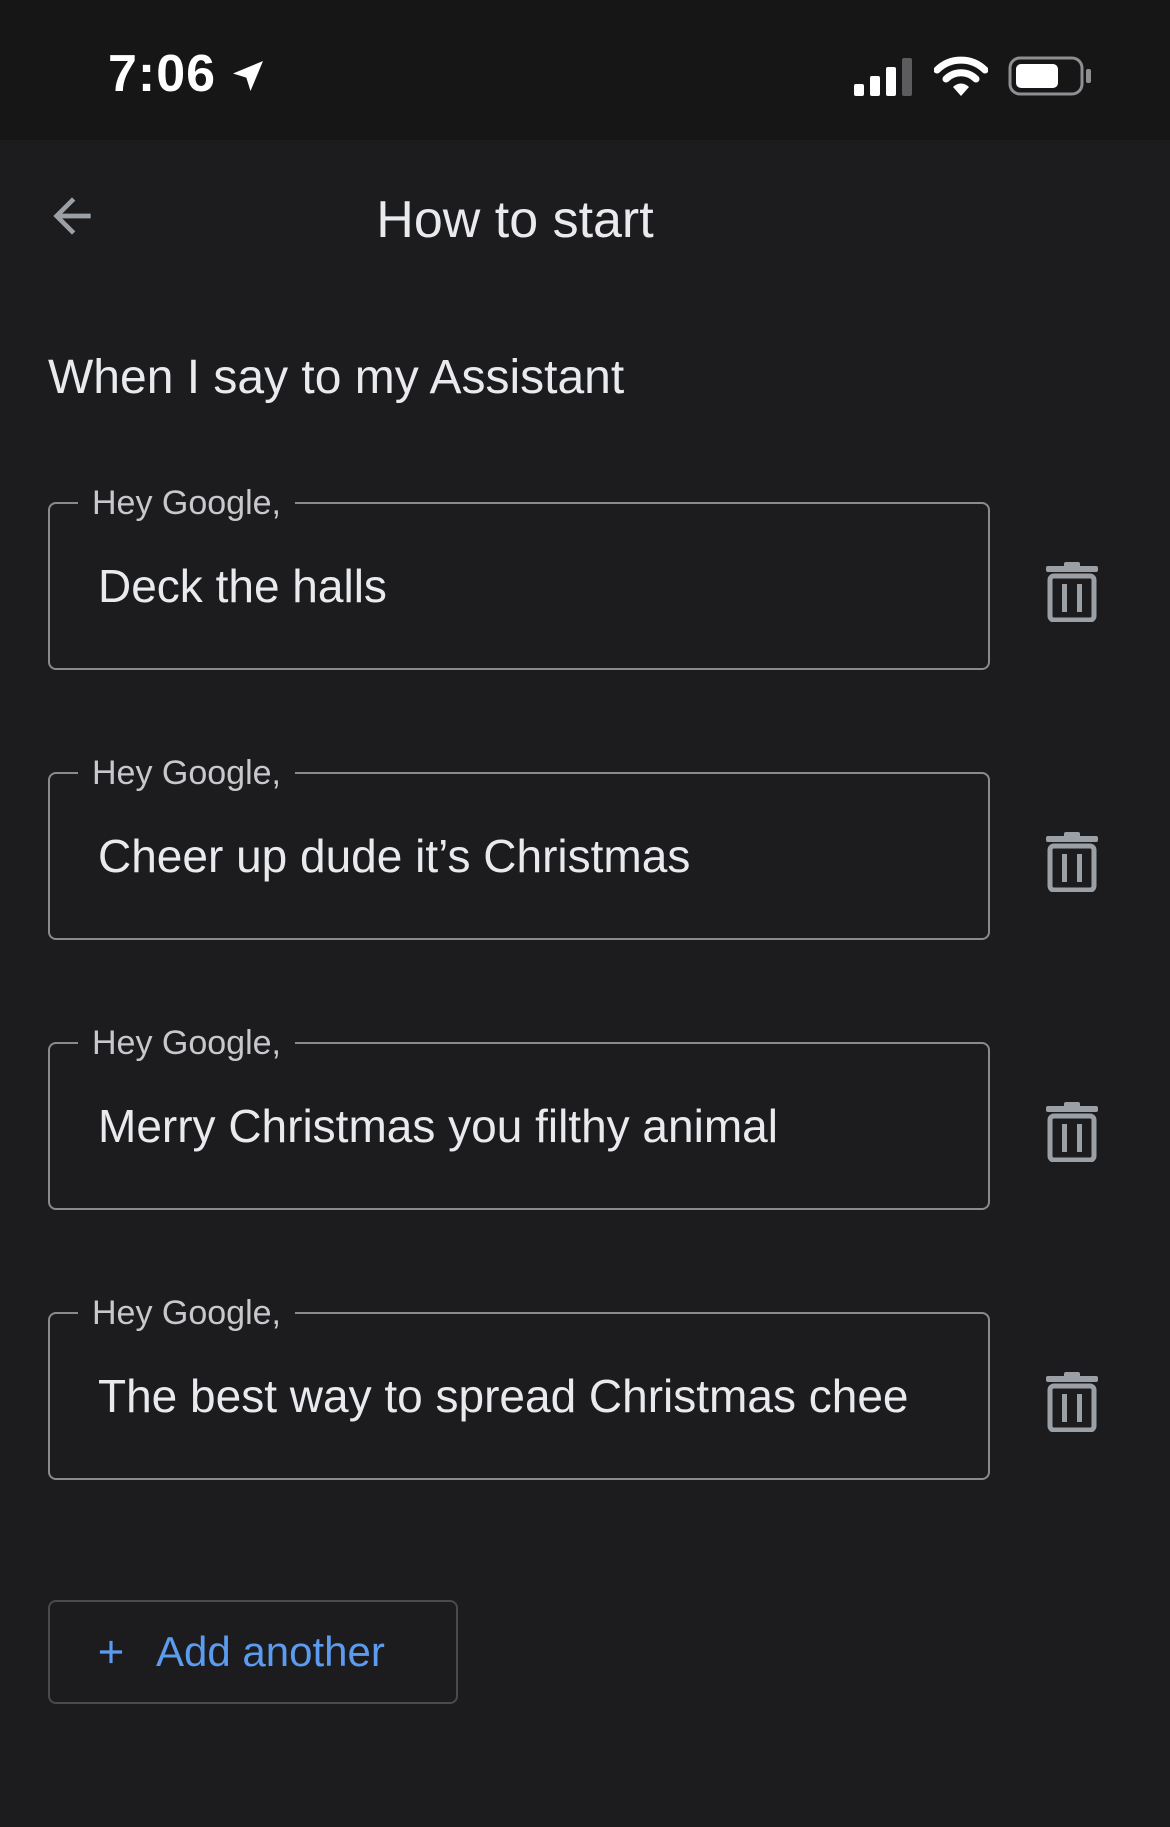 This screenshot has height=1827, width=1170. I want to click on status-bar: 7:06, so click(585, 70).